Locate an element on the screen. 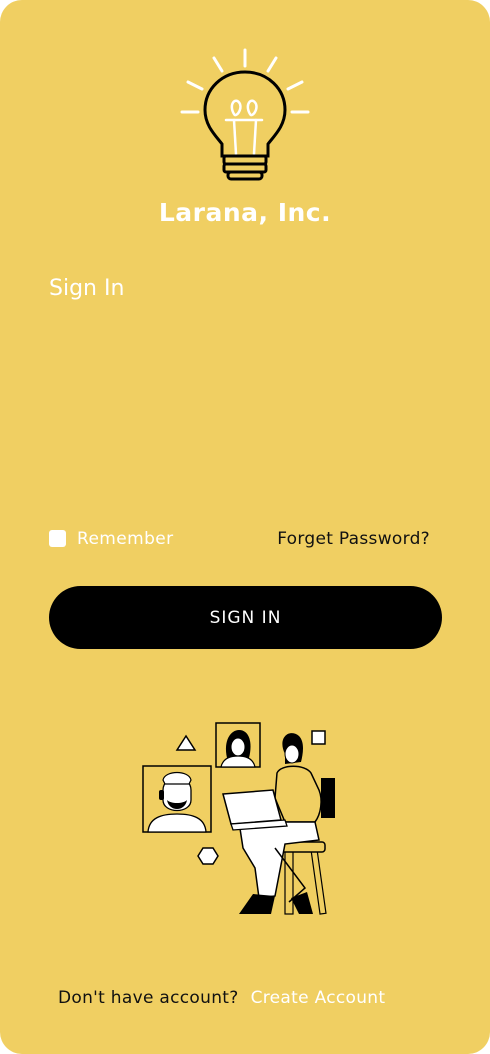  create-account-link: Create Account is located at coordinates (318, 998).